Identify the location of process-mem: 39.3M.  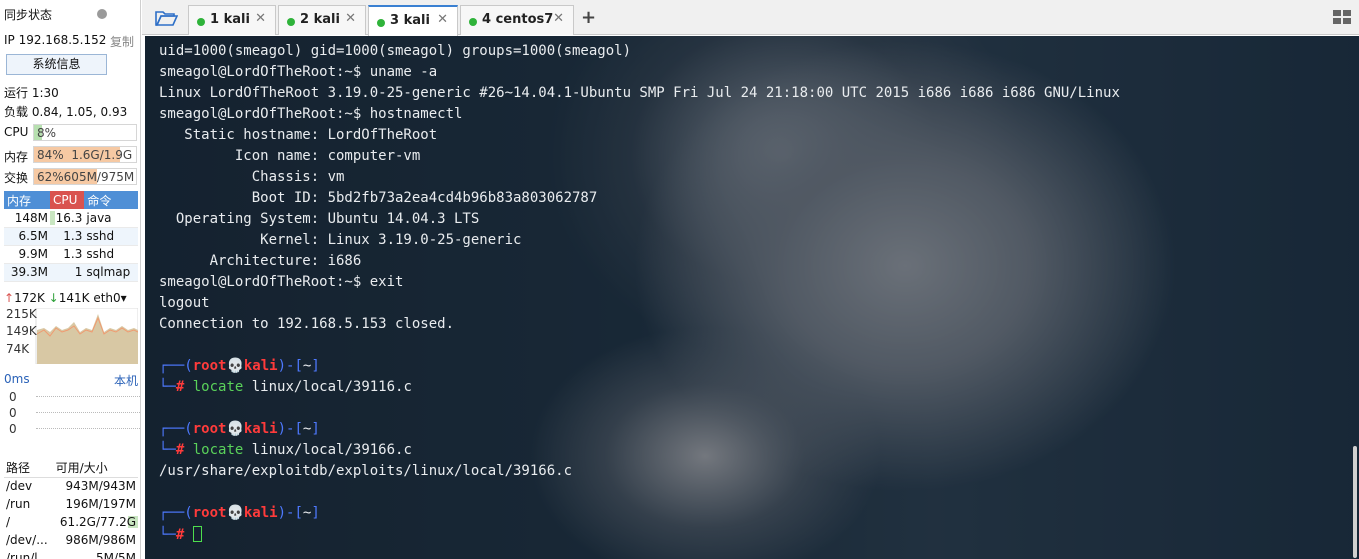
(27, 272).